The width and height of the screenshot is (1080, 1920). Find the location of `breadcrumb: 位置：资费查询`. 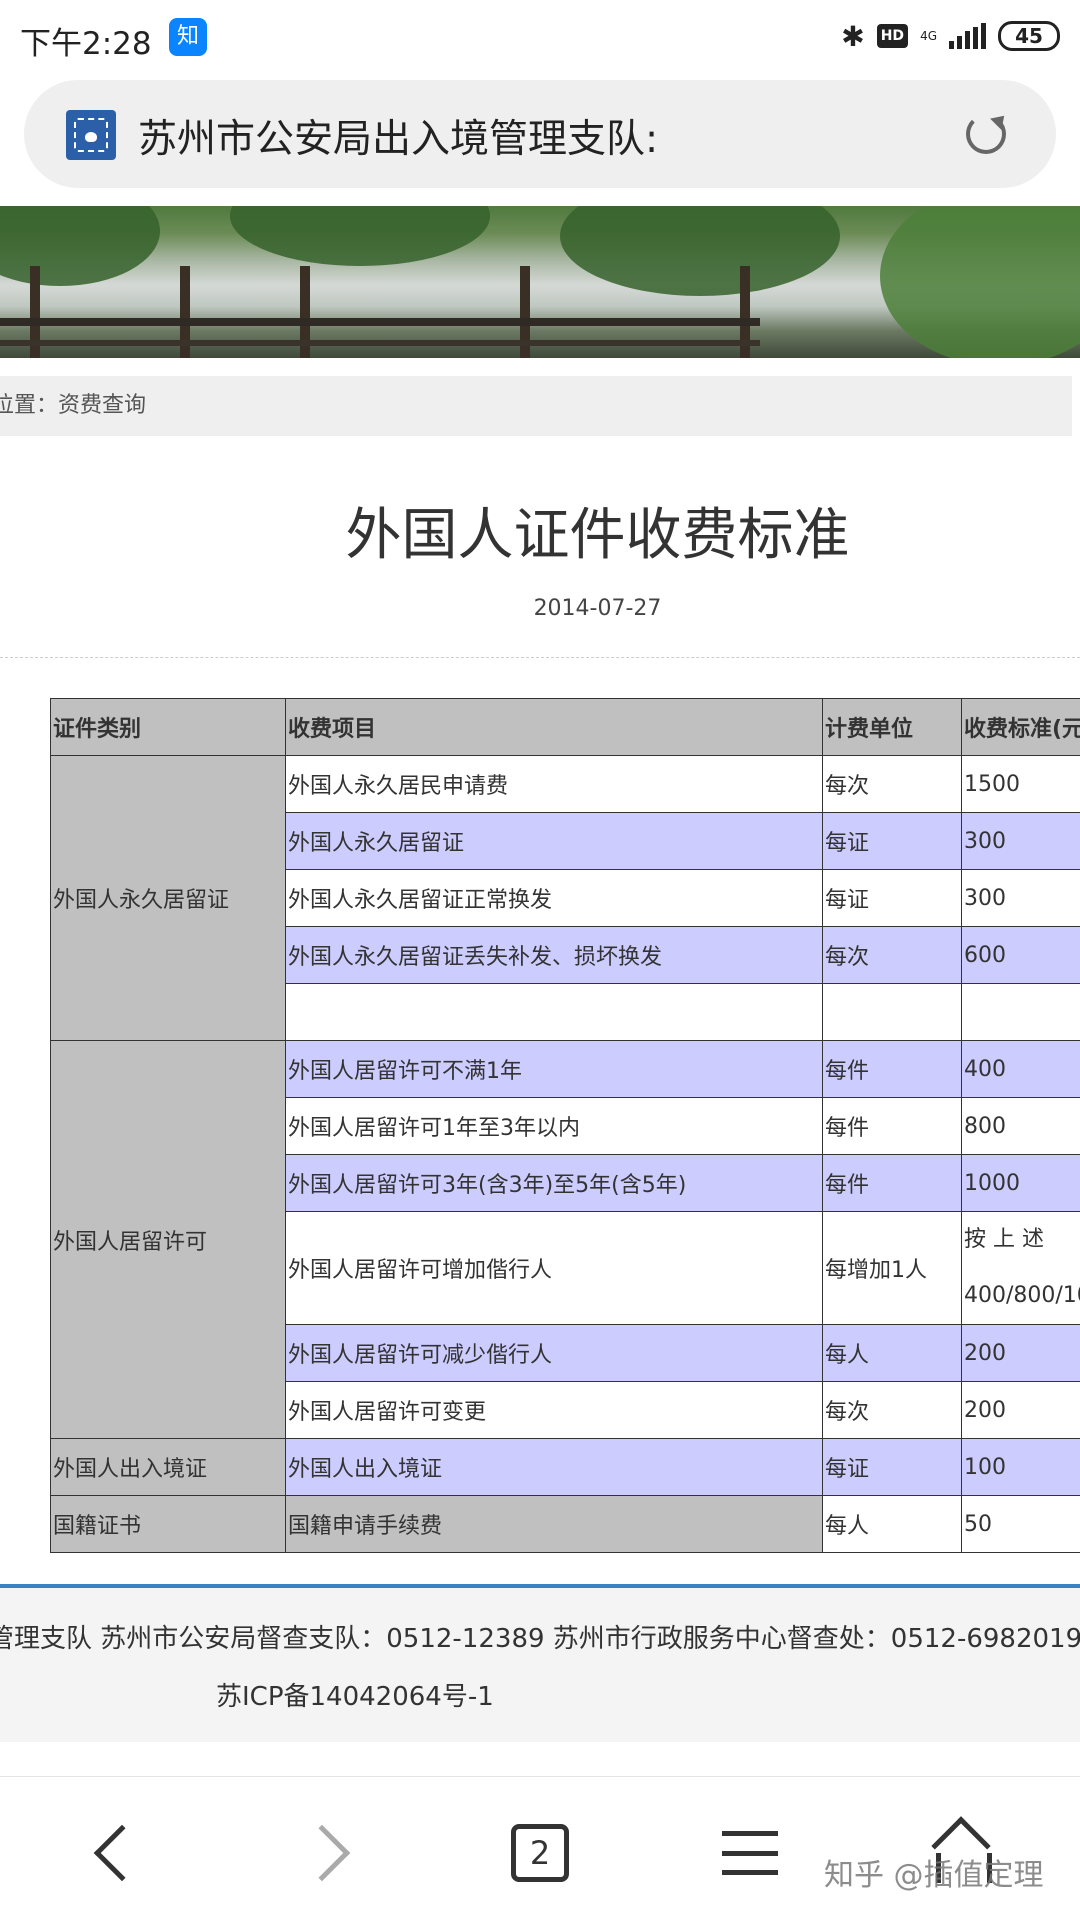

breadcrumb: 位置：资费查询 is located at coordinates (536, 406).